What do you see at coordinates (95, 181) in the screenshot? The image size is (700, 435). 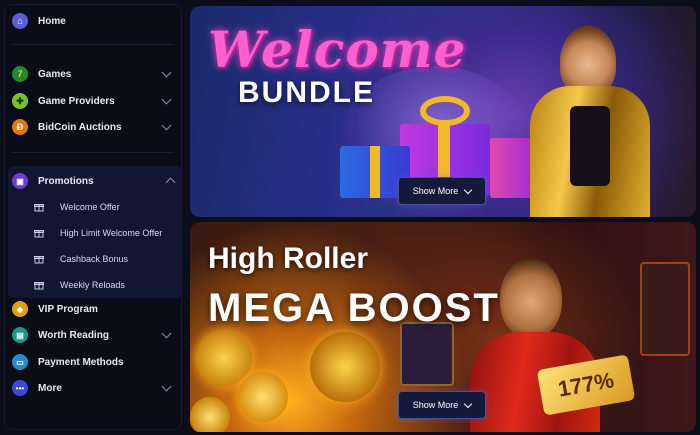 I see `nav-promotions: ▣ Promotions` at bounding box center [95, 181].